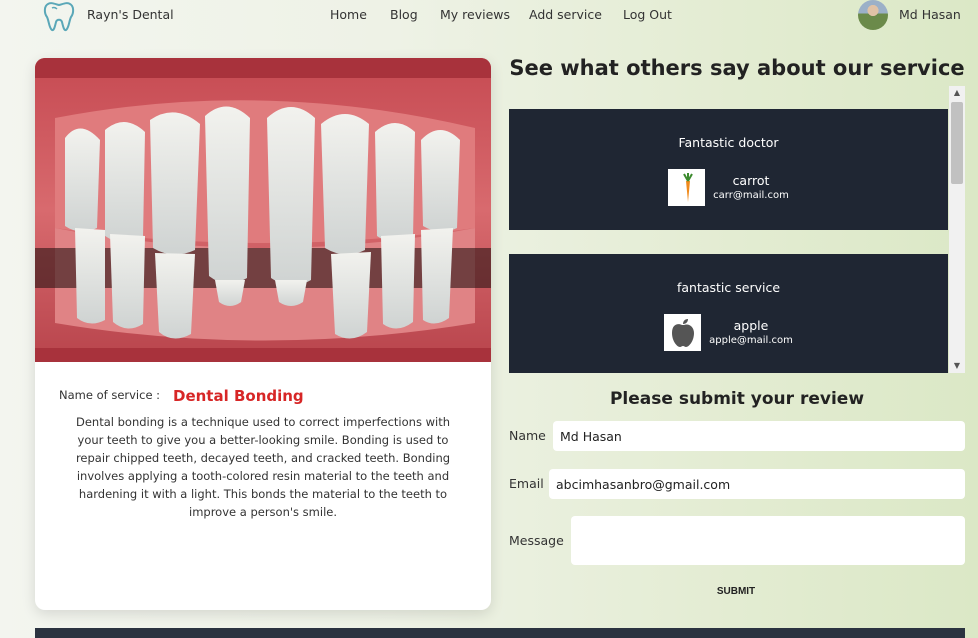 This screenshot has height=638, width=978. I want to click on brand-name: Rayn's Dental, so click(130, 14).